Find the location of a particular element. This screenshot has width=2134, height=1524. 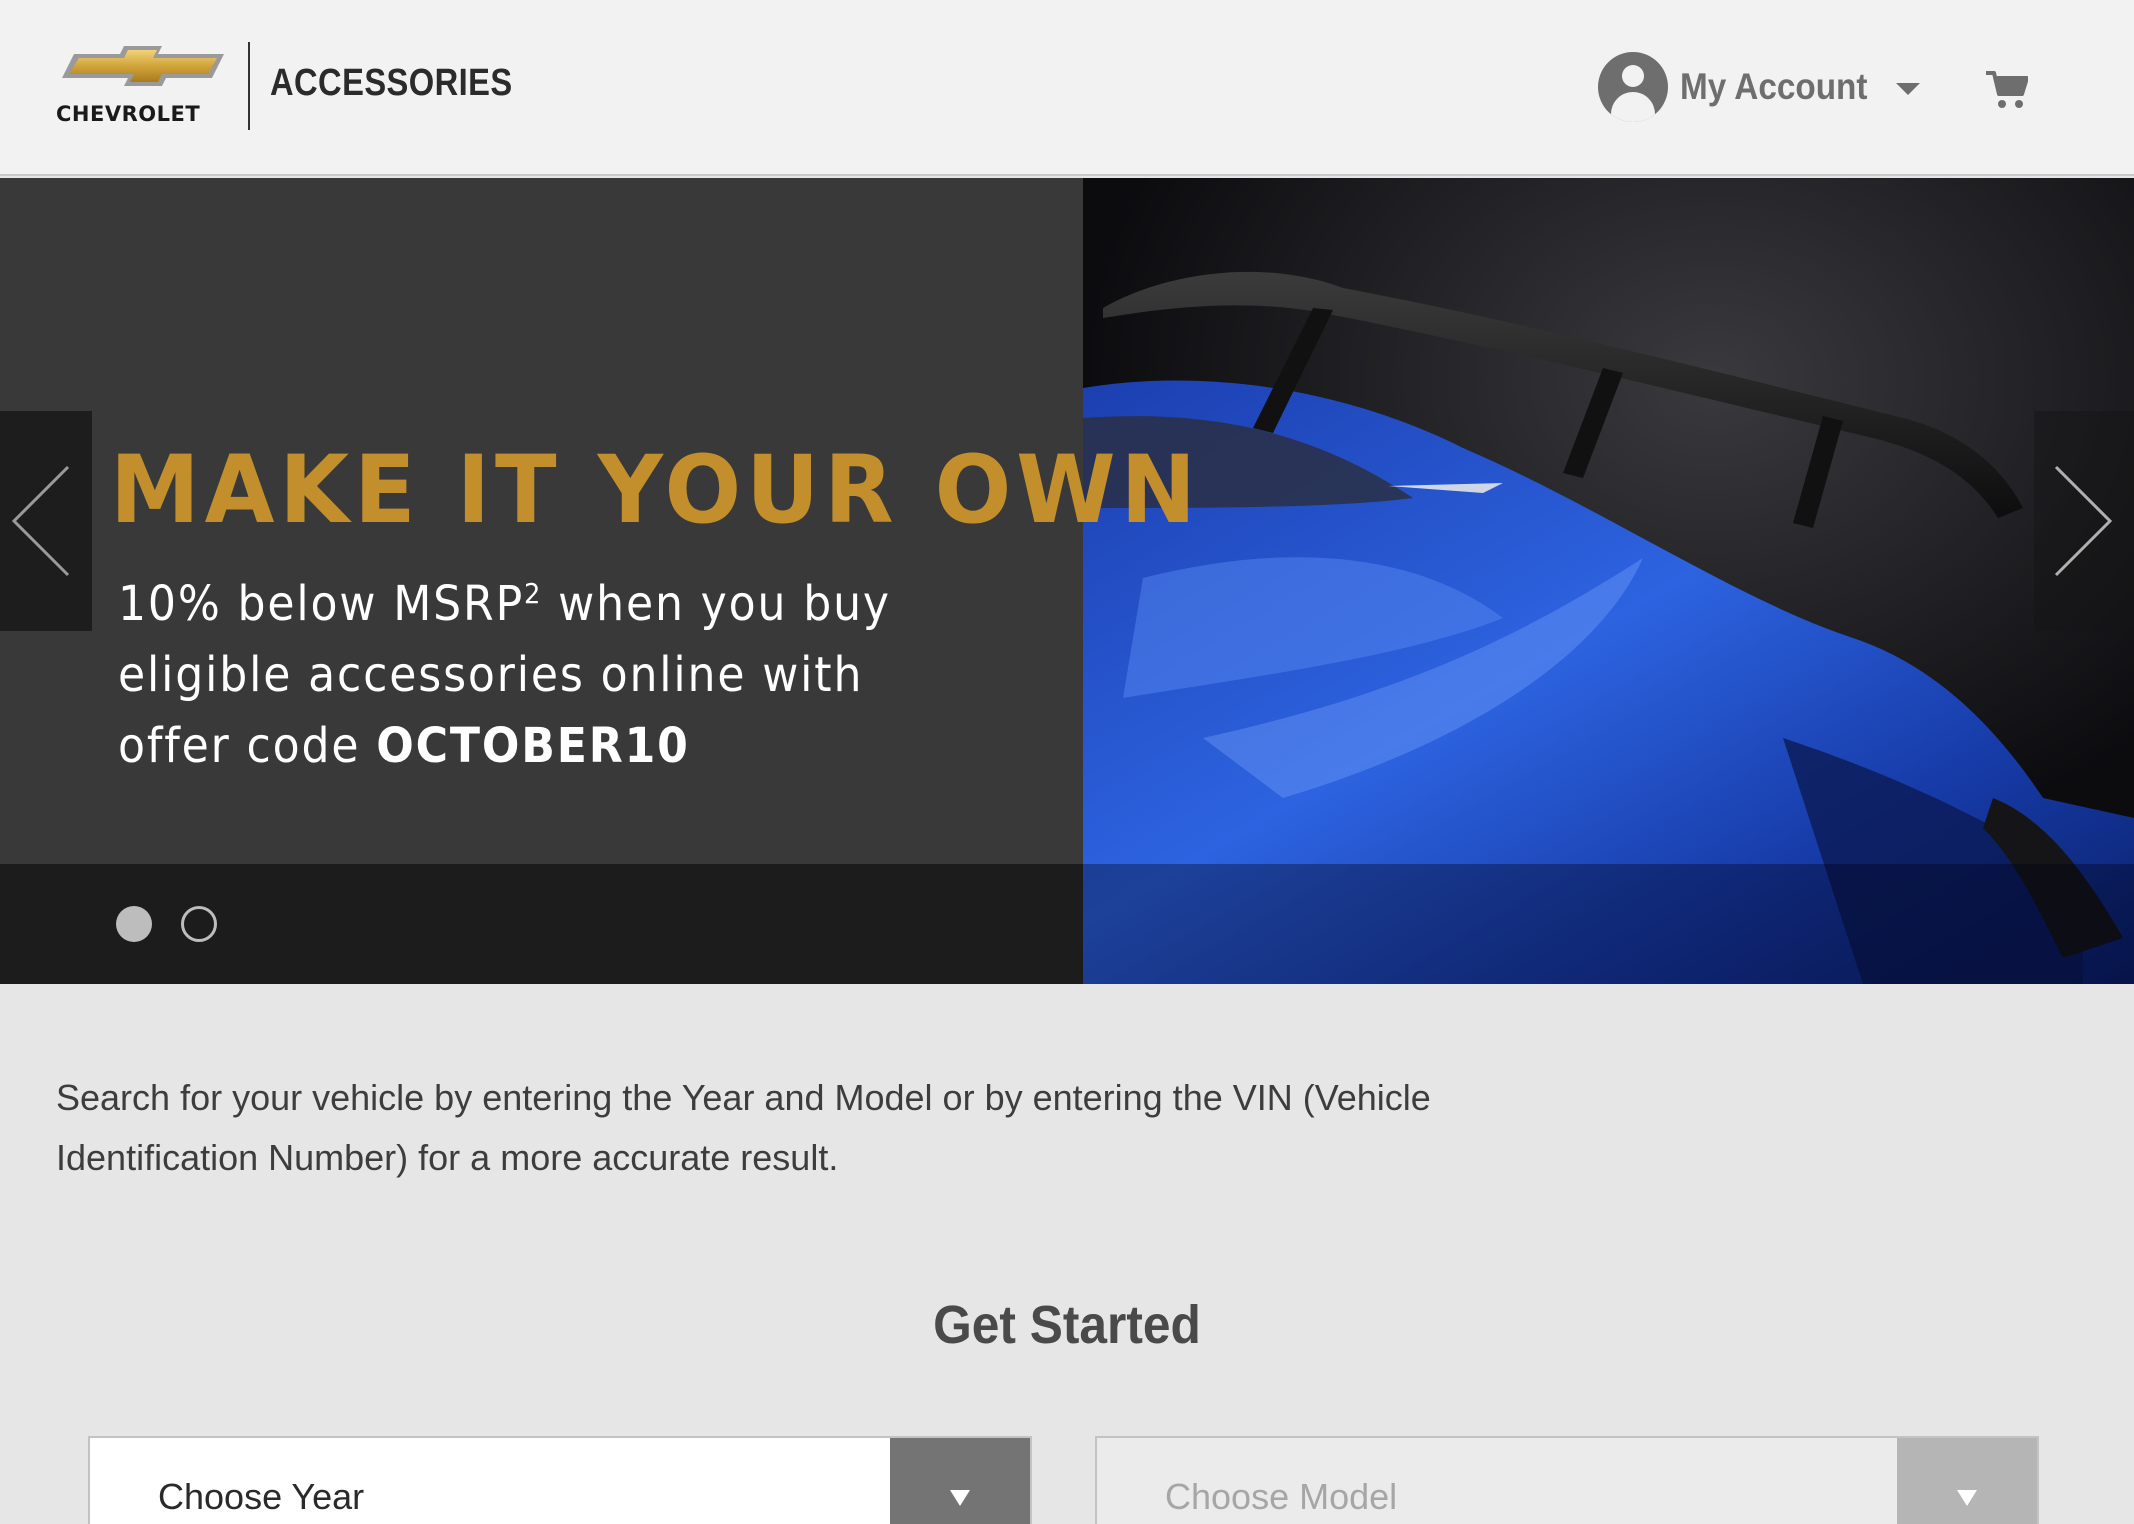

carousel-next-button is located at coordinates (2084, 521).